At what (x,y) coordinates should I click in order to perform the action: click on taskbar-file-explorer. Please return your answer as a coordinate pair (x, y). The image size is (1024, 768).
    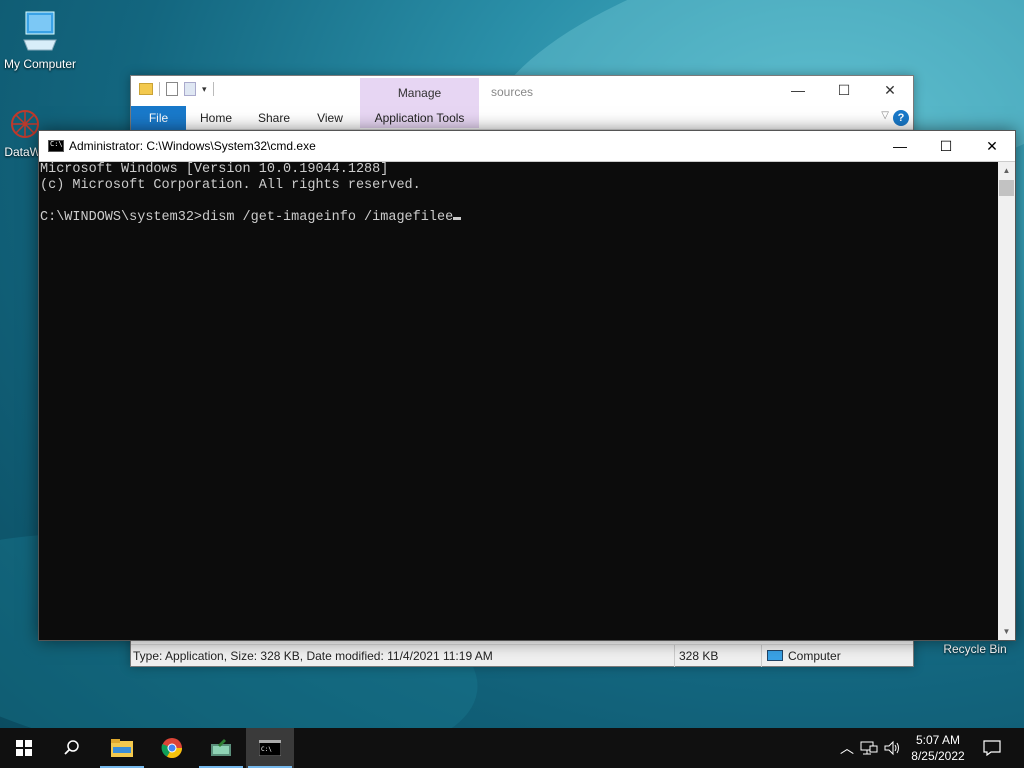
    Looking at the image, I should click on (122, 748).